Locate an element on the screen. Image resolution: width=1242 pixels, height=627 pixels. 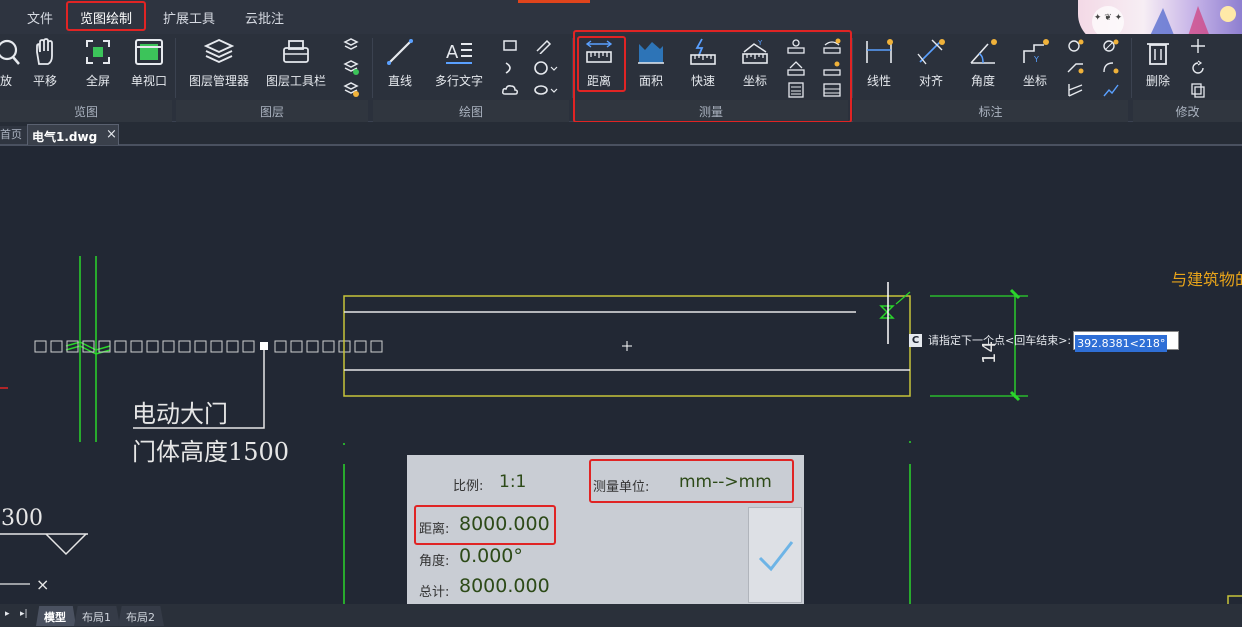
hand-icon is located at coordinates (44, 51).